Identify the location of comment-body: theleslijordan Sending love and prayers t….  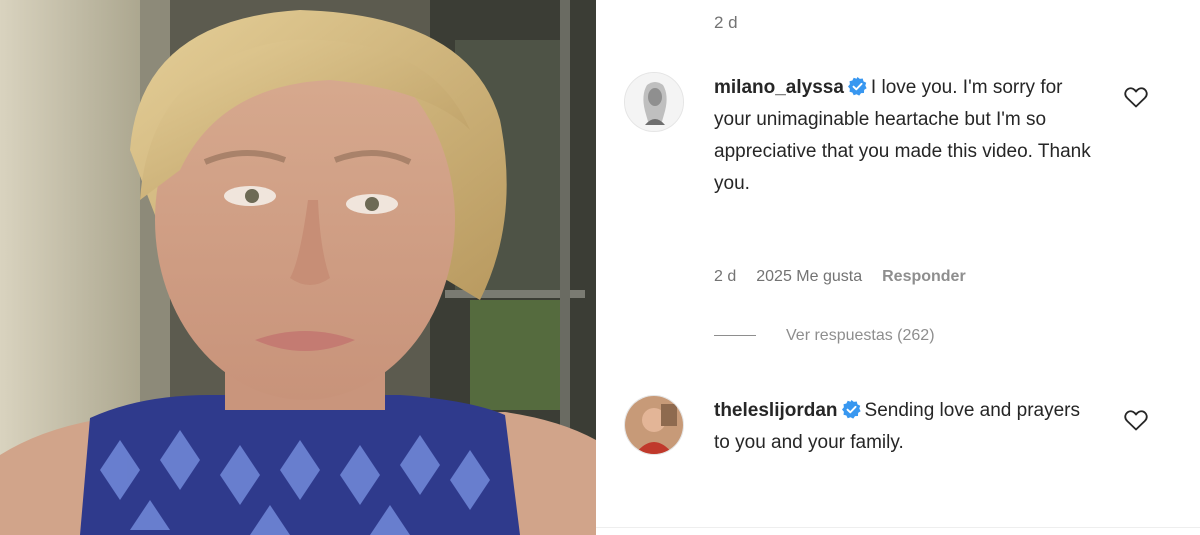
(904, 427).